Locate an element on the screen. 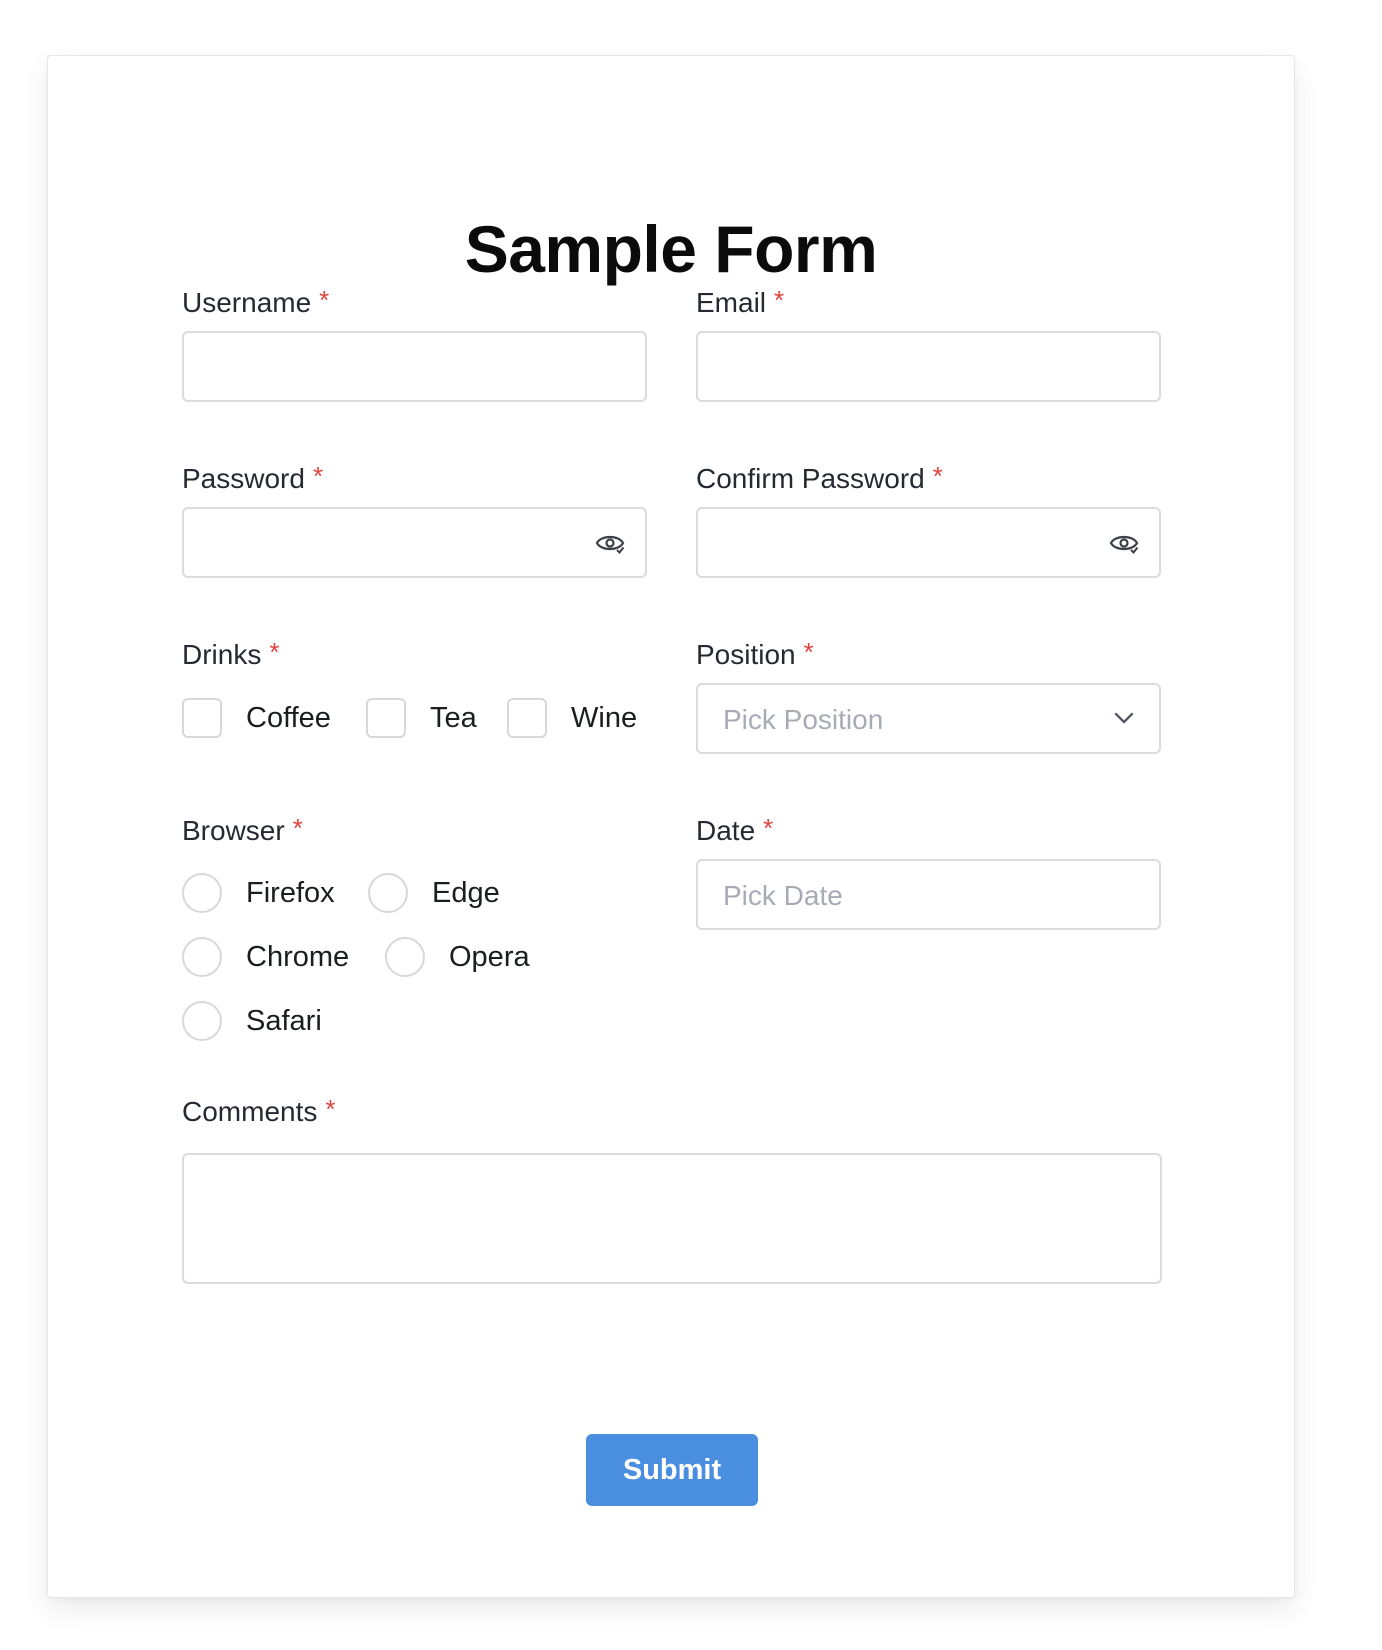 Image resolution: width=1382 pixels, height=1650 pixels. browser-option-edge: Edge is located at coordinates (434, 893).